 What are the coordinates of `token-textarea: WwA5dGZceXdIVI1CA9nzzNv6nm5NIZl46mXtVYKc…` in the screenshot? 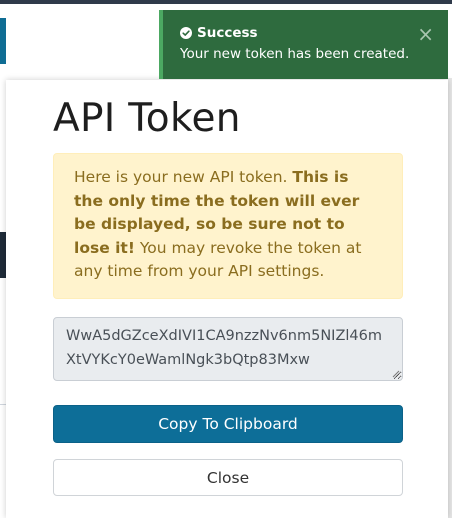 It's located at (228, 349).